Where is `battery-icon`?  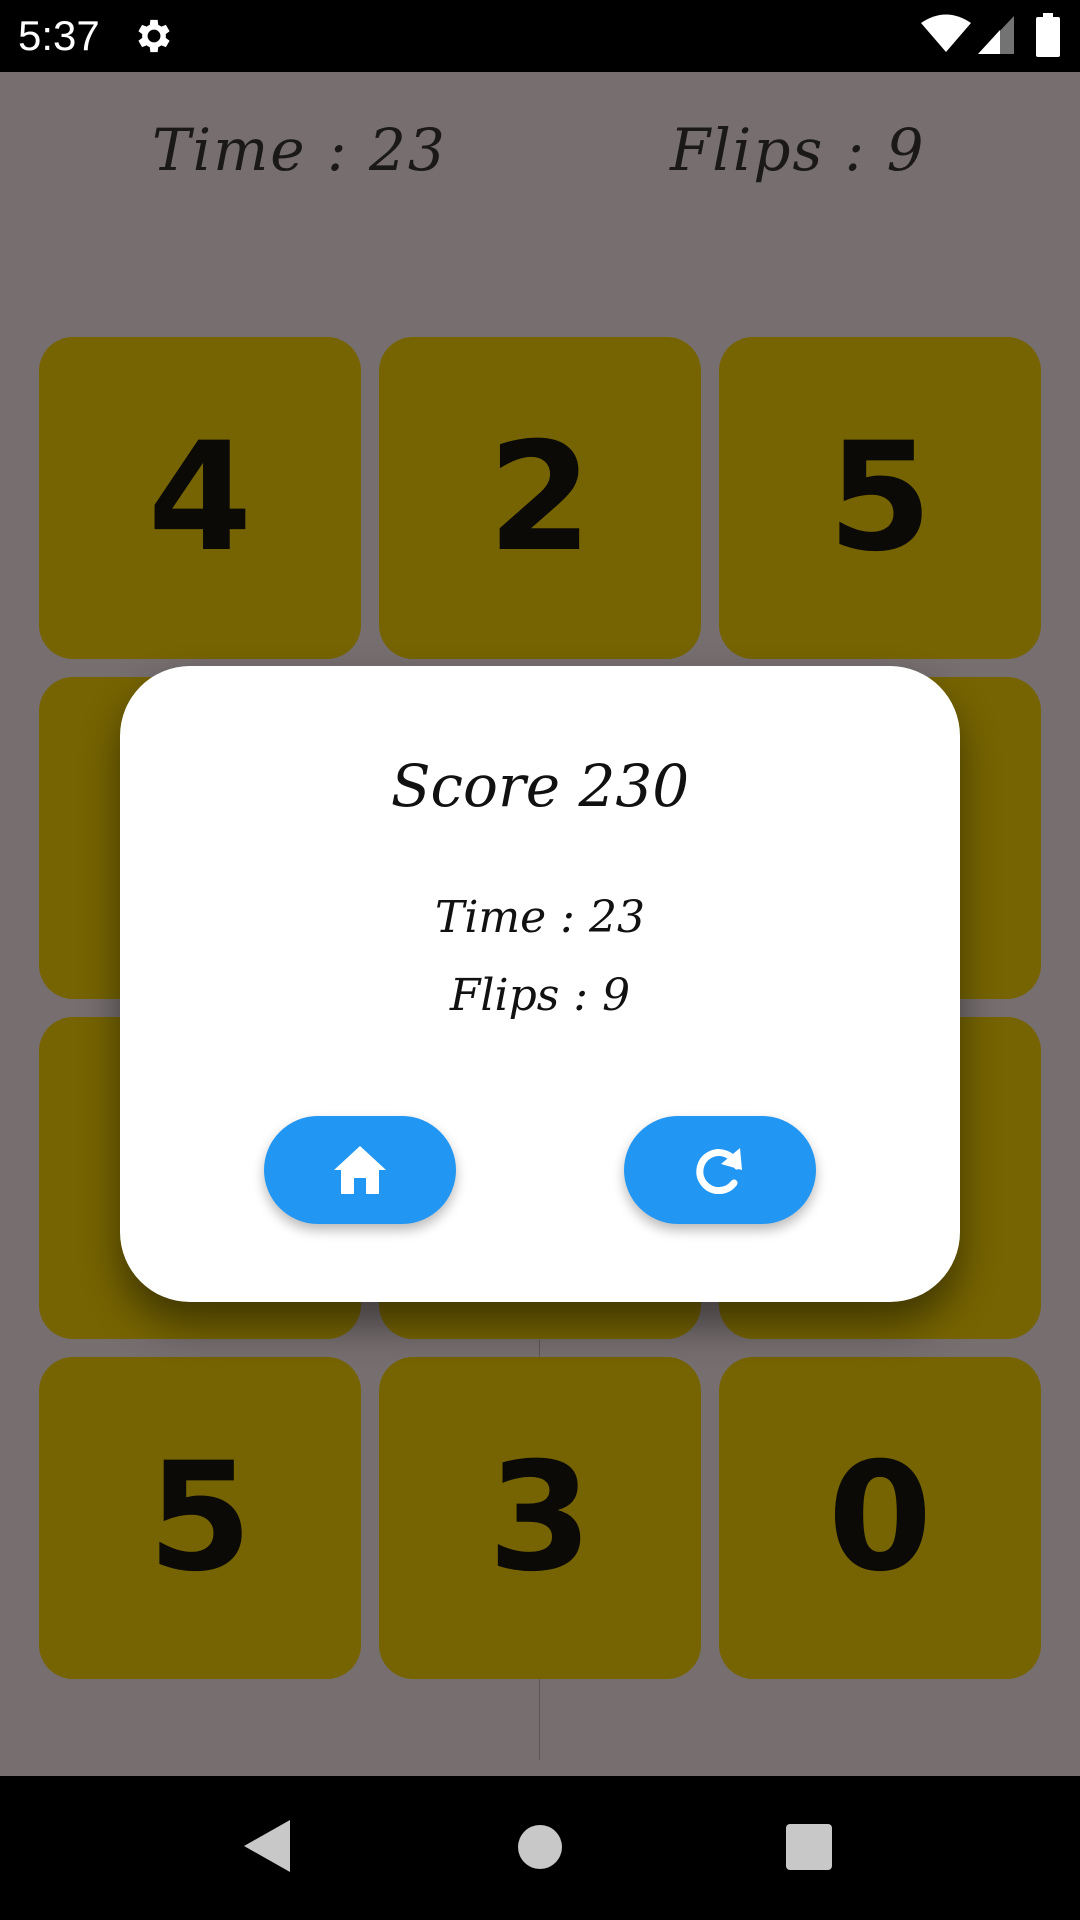
battery-icon is located at coordinates (1048, 35).